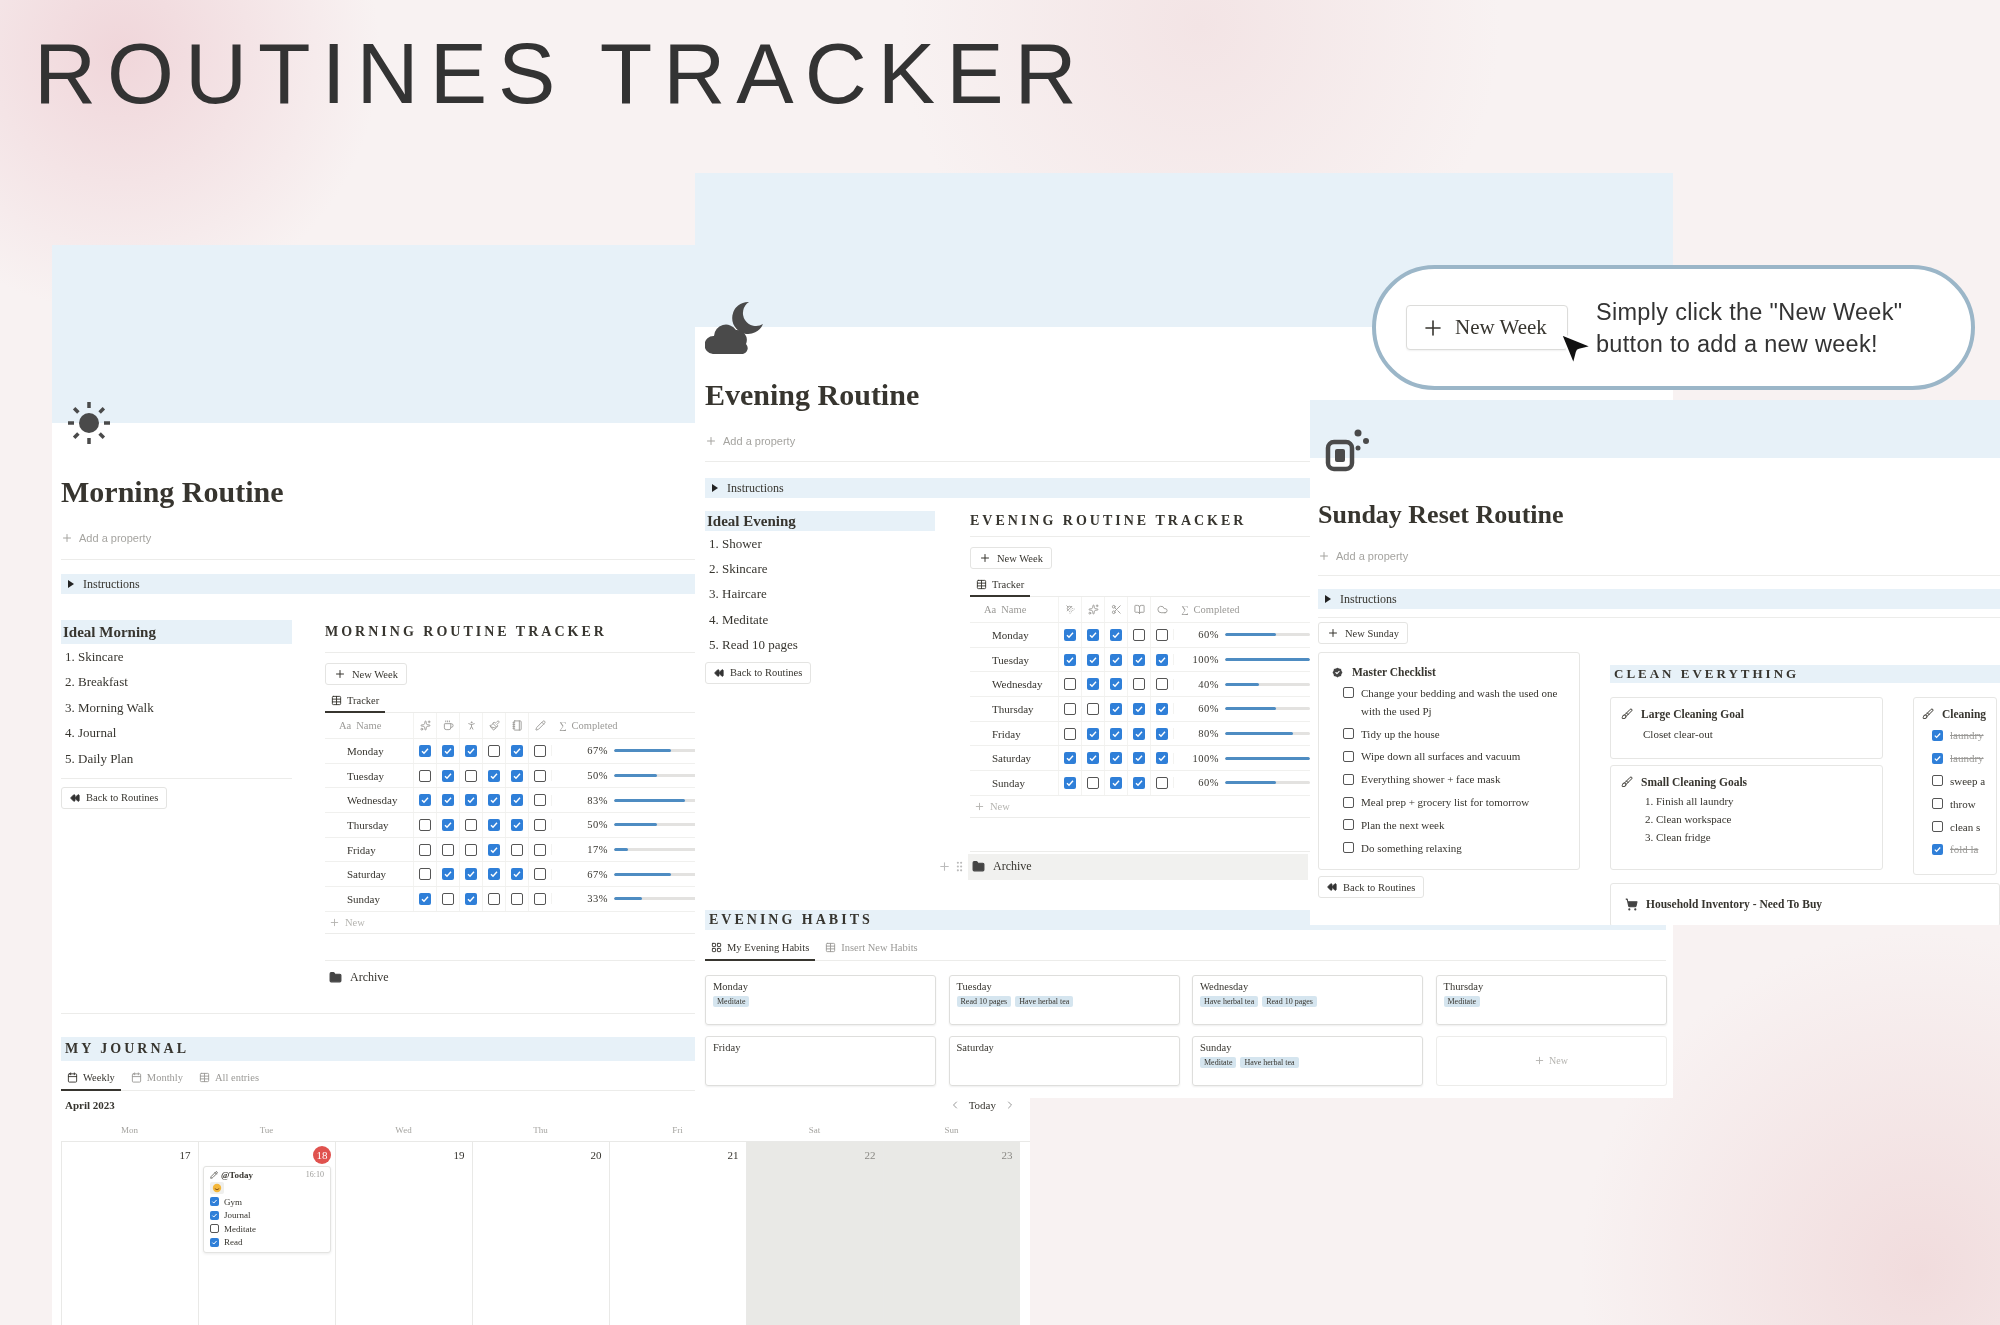 The image size is (2000, 1325). What do you see at coordinates (540, 725) in the screenshot?
I see `pencil-icon` at bounding box center [540, 725].